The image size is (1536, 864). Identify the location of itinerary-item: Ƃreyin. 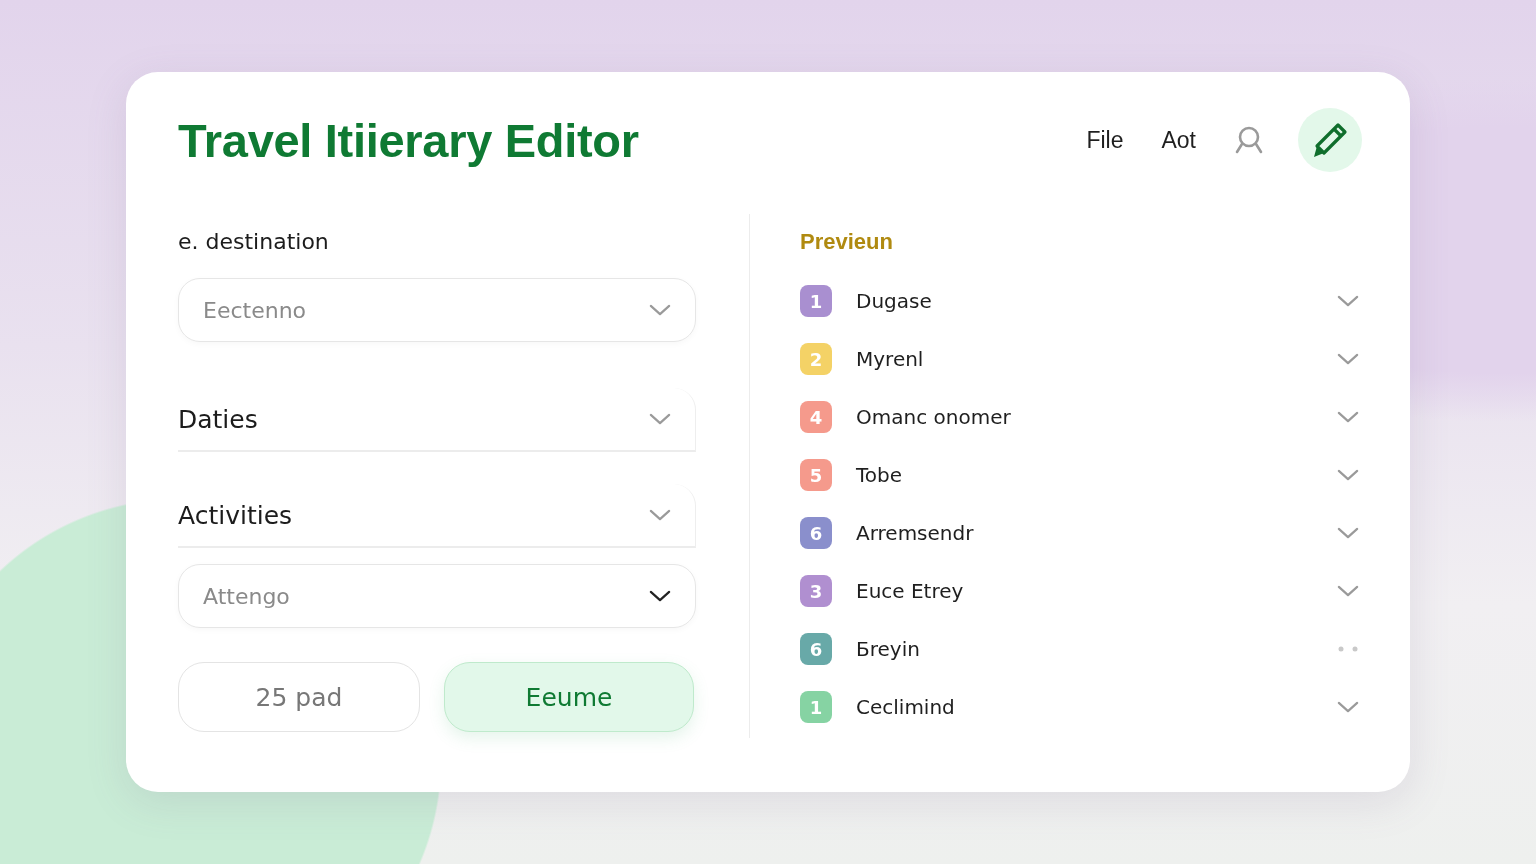
(1097, 649).